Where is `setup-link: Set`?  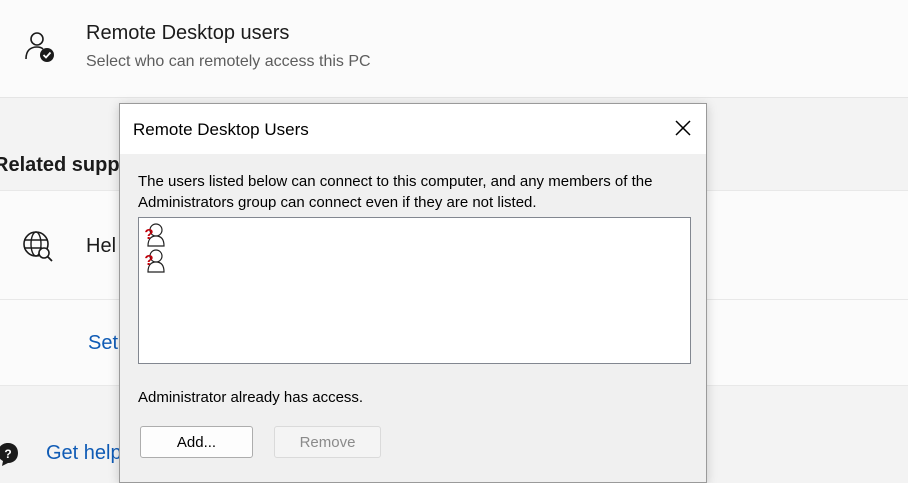
setup-link: Set is located at coordinates (103, 343).